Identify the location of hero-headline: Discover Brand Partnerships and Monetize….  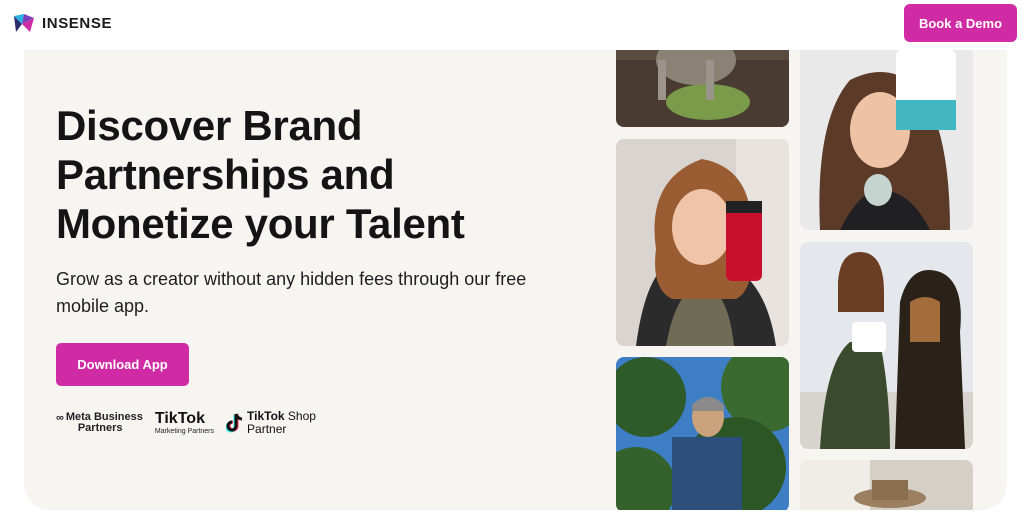
(306, 174).